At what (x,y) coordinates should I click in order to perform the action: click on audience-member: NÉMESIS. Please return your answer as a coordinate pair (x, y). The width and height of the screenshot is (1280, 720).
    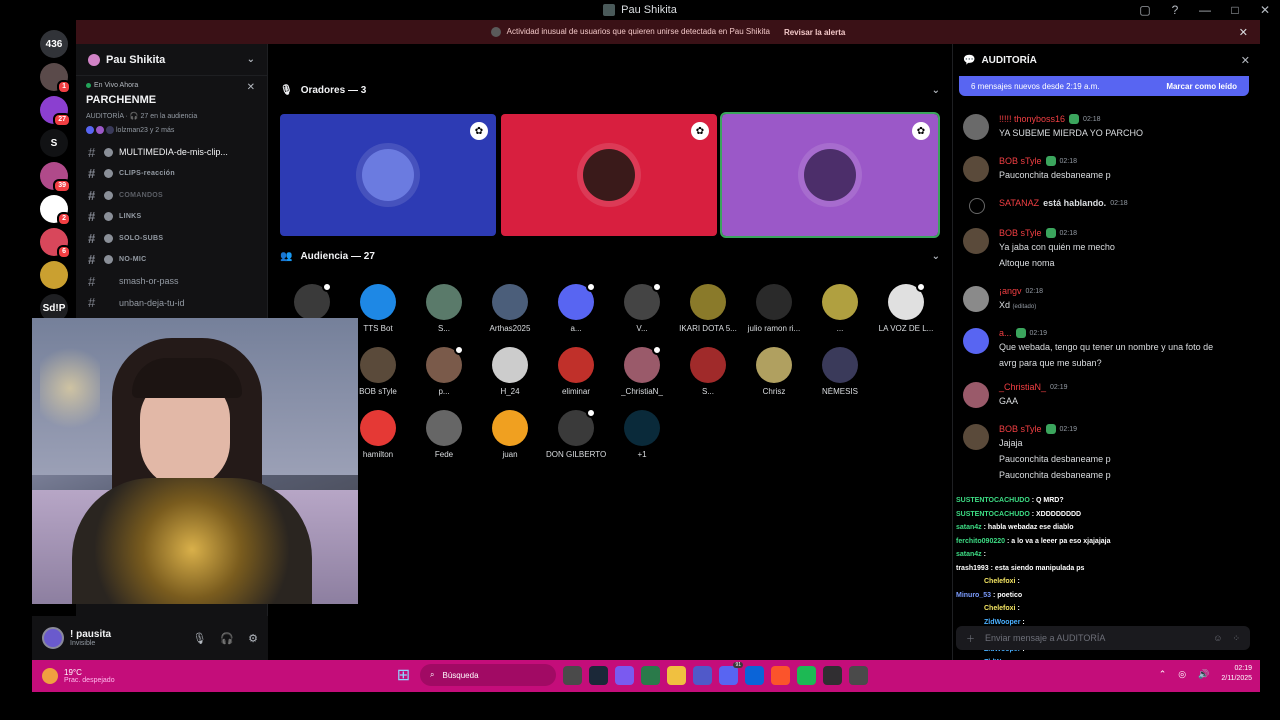
    Looking at the image, I should click on (840, 371).